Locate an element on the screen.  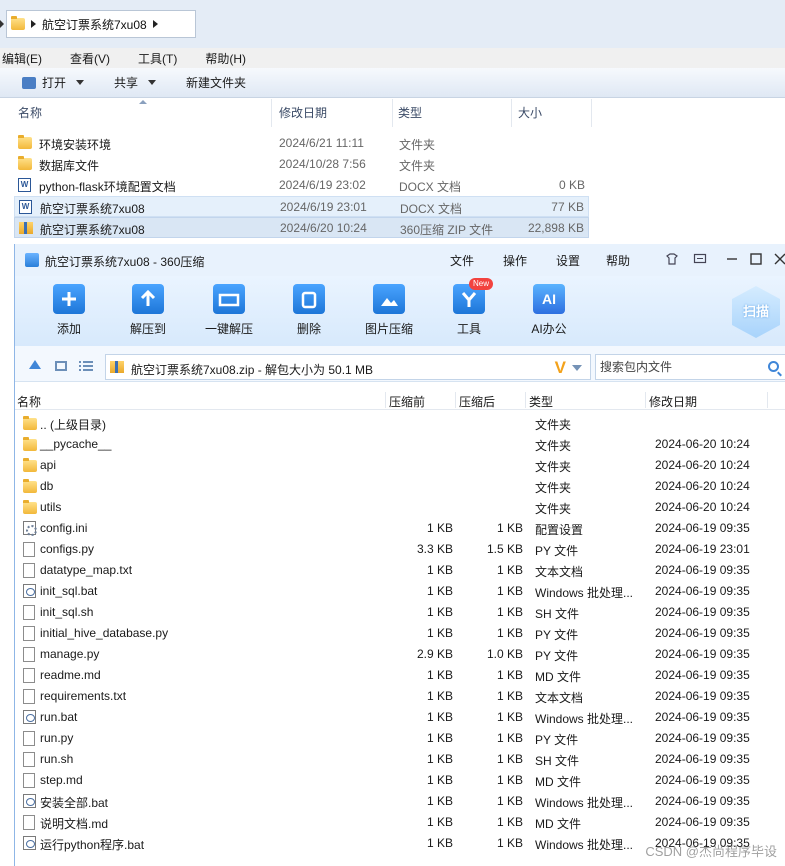
address-bar: 航空订票系统7xu08 is located at coordinates (101, 24).